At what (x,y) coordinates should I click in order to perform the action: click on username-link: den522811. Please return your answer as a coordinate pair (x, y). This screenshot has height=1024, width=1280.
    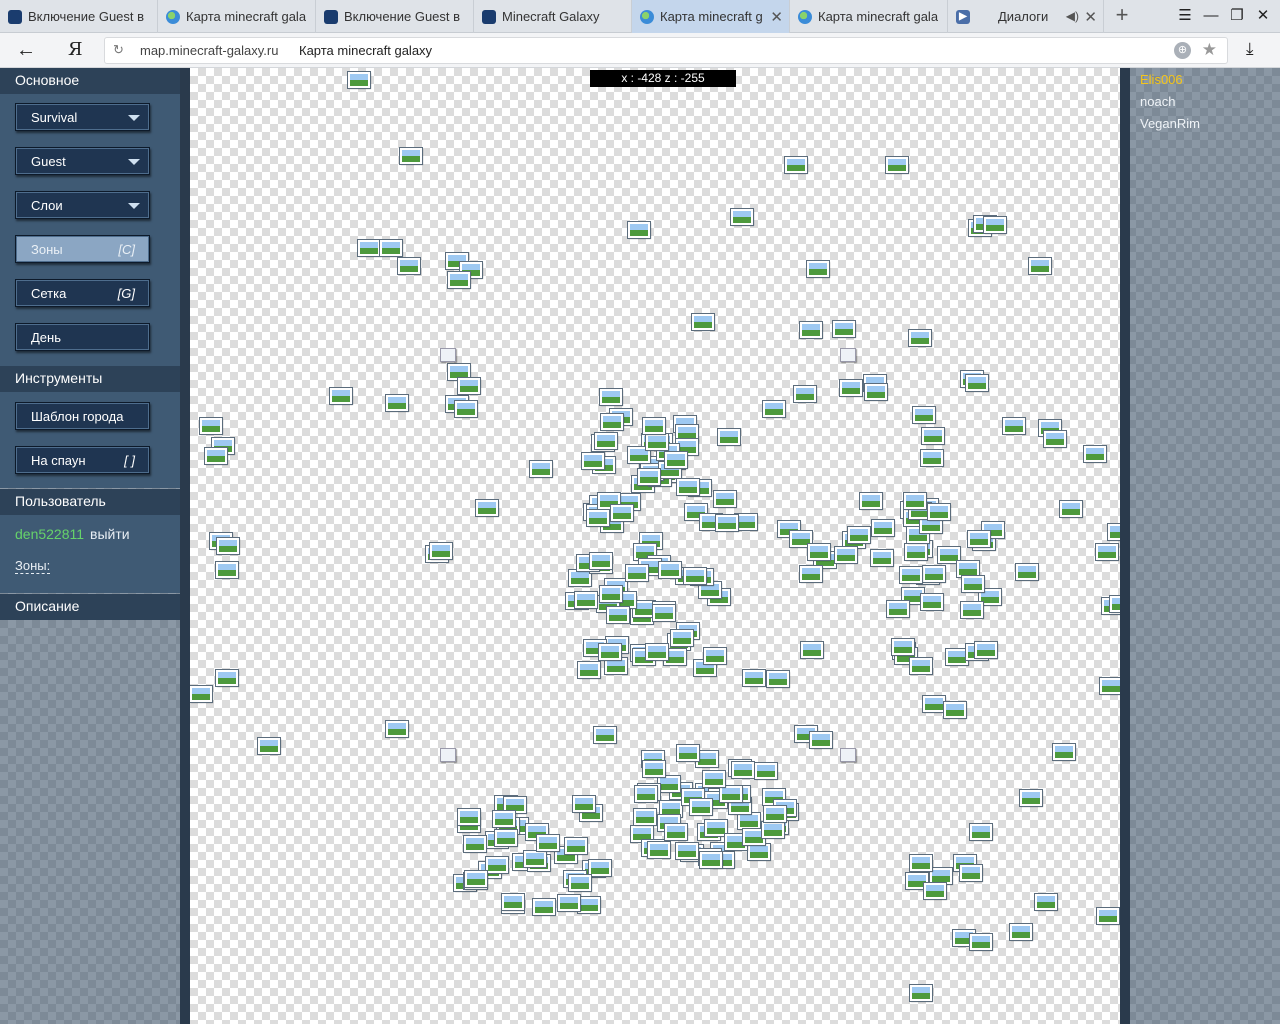
    Looking at the image, I should click on (49, 534).